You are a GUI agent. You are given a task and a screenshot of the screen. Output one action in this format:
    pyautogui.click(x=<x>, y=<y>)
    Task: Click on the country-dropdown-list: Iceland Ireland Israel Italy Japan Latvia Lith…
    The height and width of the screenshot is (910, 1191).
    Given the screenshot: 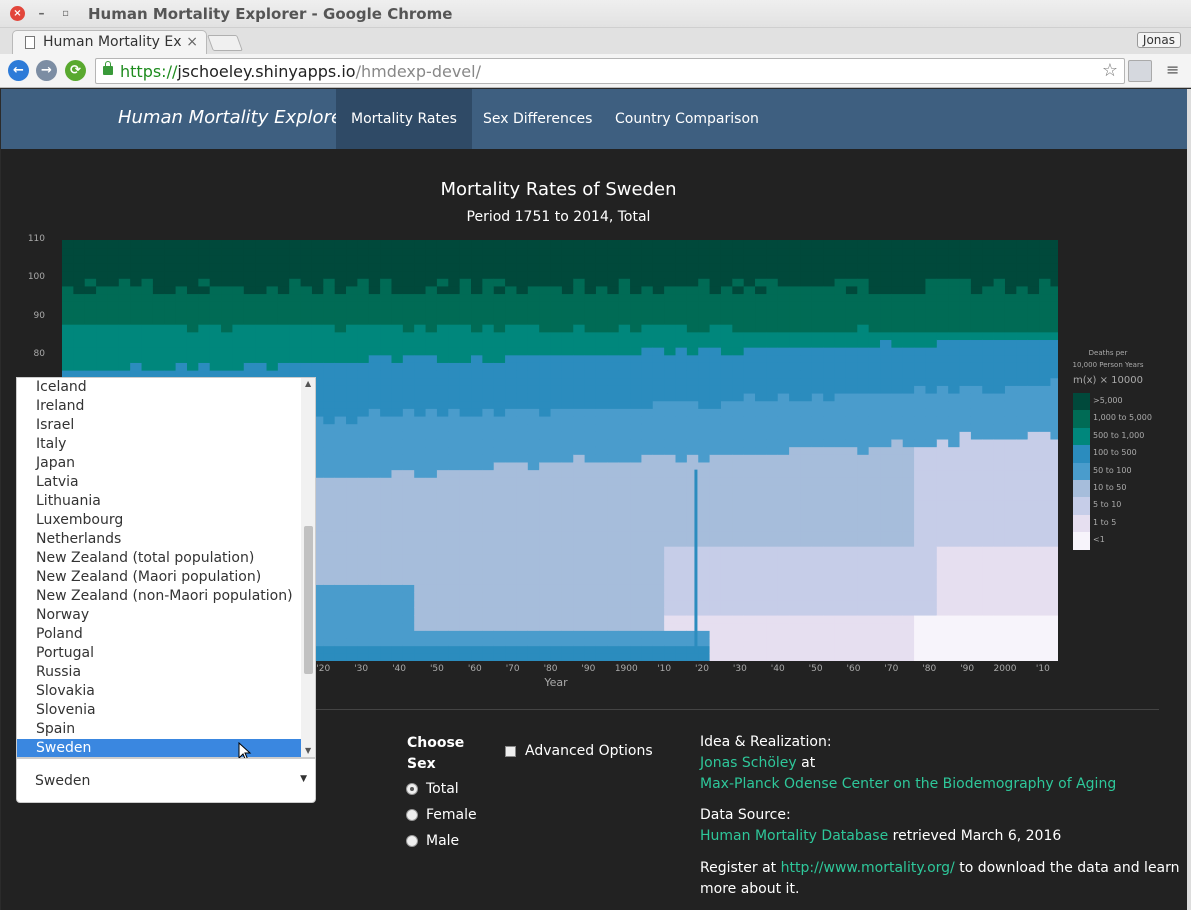 What is the action you would take?
    pyautogui.click(x=166, y=567)
    